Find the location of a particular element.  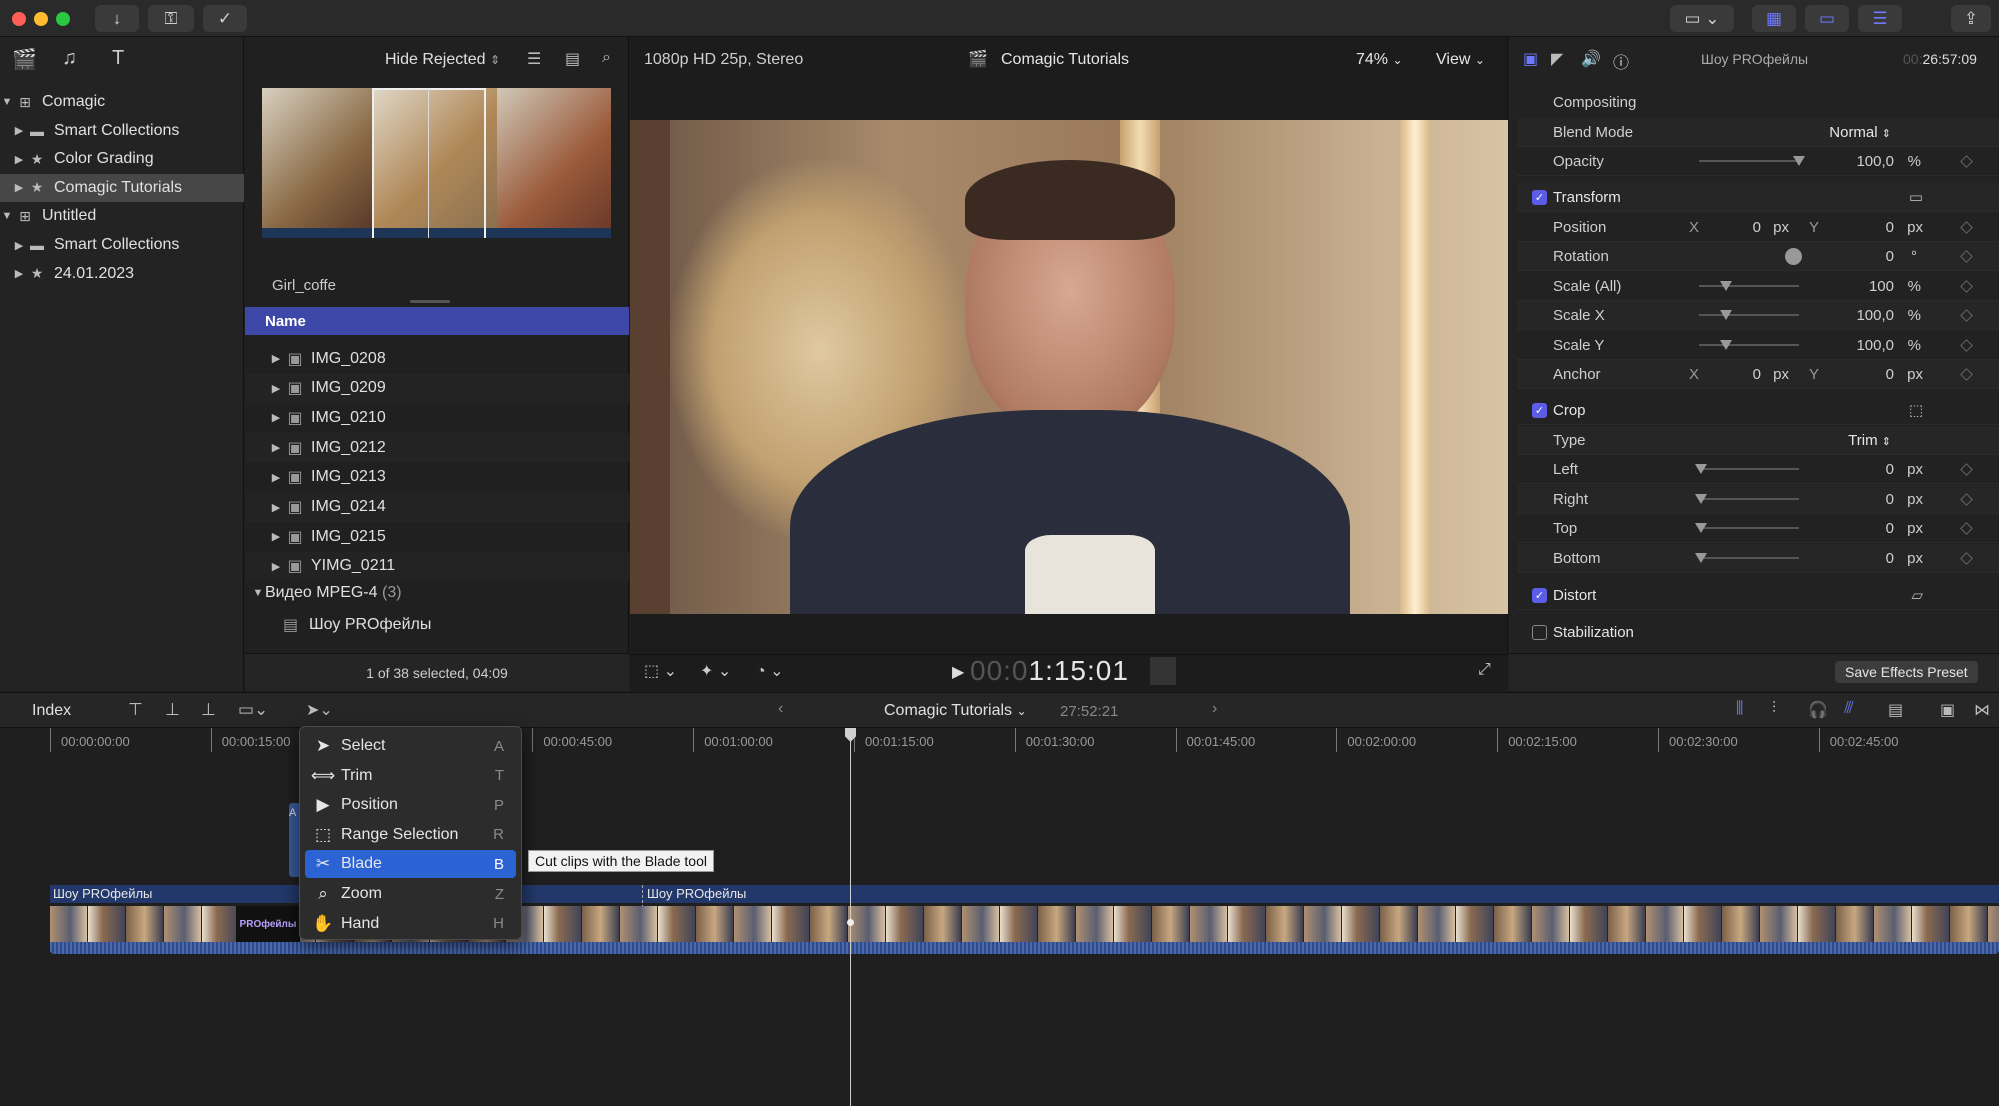

tool-menu-item-blade: ✂ Blade B is located at coordinates (410, 864).